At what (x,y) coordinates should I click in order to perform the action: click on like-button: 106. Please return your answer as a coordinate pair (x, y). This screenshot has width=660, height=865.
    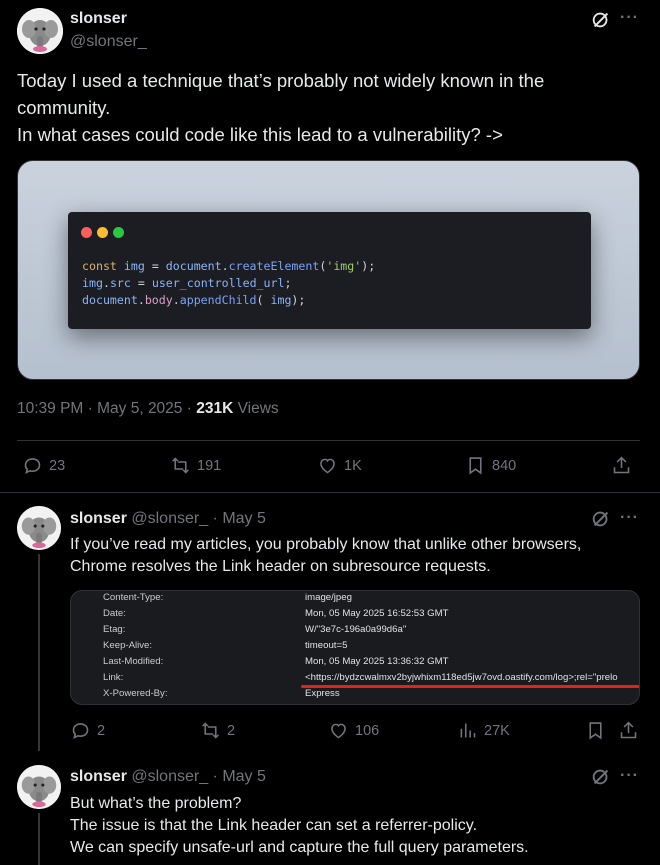
    Looking at the image, I should click on (353, 730).